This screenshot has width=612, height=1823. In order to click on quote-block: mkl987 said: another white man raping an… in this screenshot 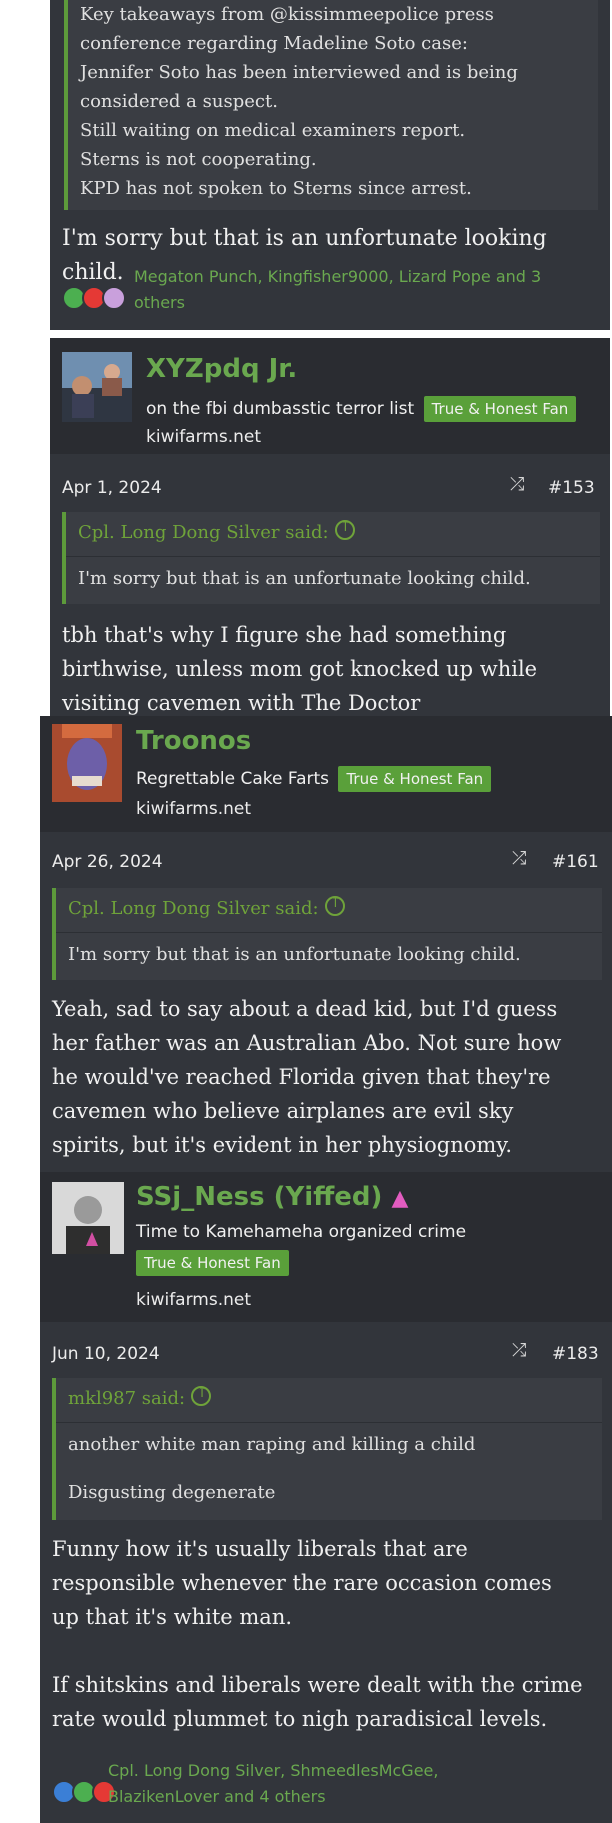, I will do `click(327, 1449)`.